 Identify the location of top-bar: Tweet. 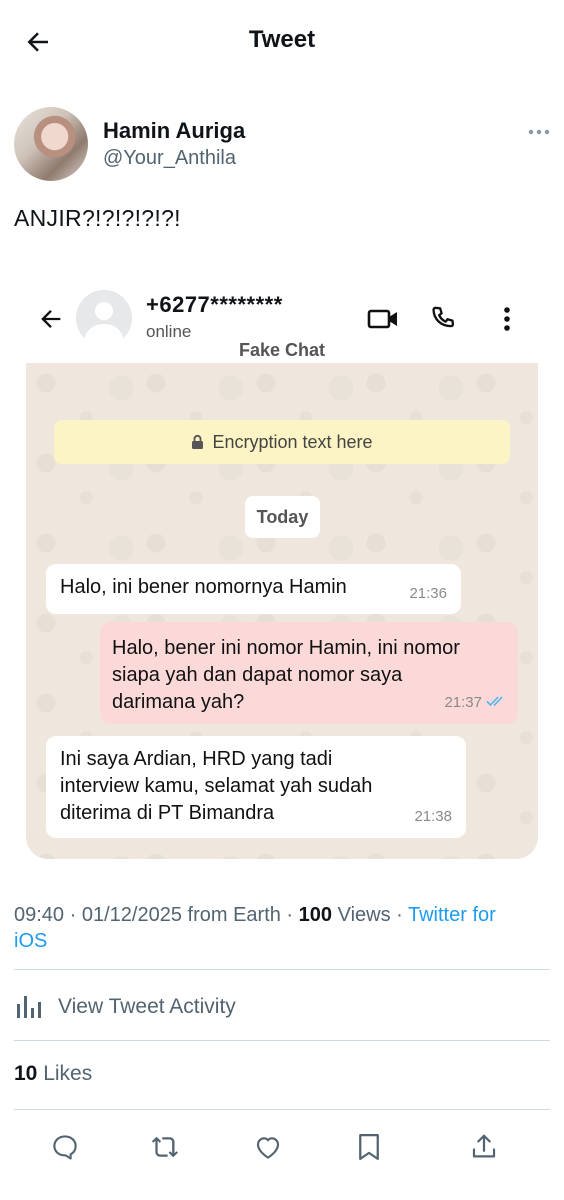
(282, 42).